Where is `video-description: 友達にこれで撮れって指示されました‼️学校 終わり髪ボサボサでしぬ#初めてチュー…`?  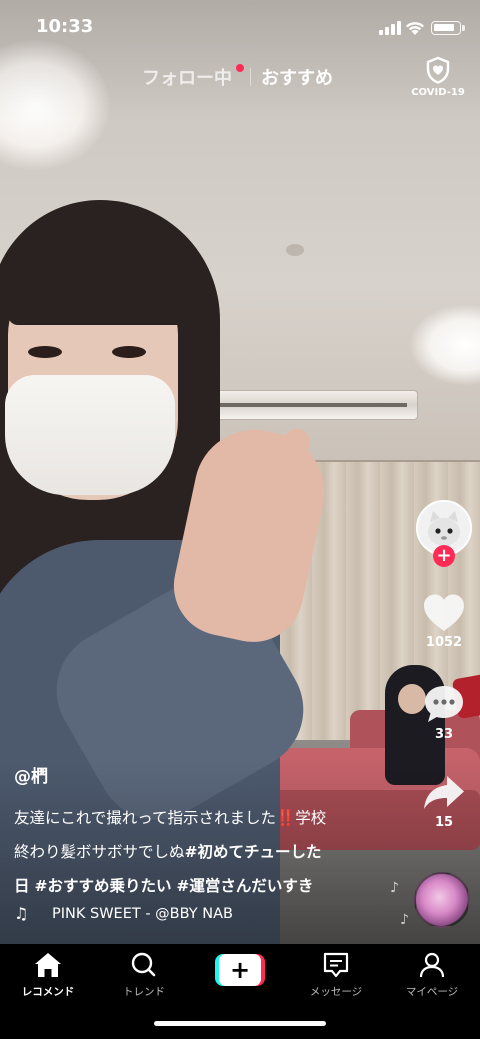 video-description: 友達にこれで撮れって指示されました‼️学校 終わり髪ボサボサでしぬ#初めてチュー… is located at coordinates (209, 852).